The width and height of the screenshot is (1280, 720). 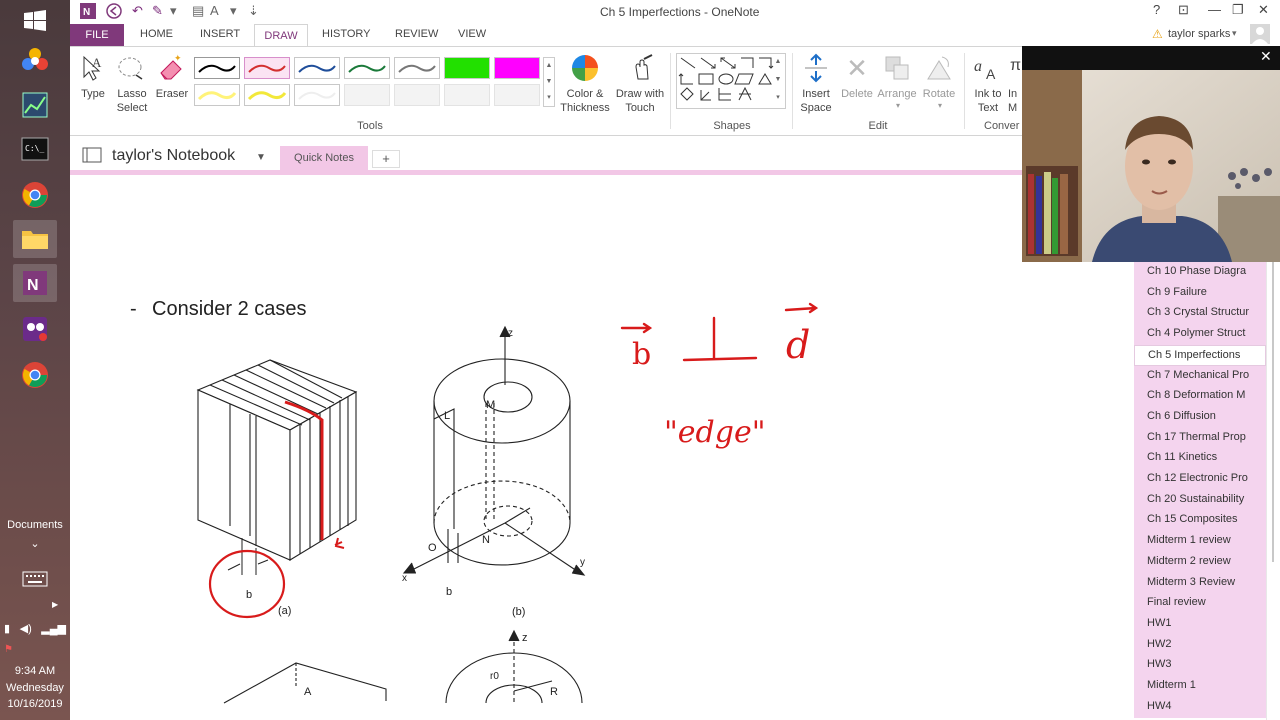 I want to click on section-item: Ch 8 Deformation M, so click(x=1200, y=397).